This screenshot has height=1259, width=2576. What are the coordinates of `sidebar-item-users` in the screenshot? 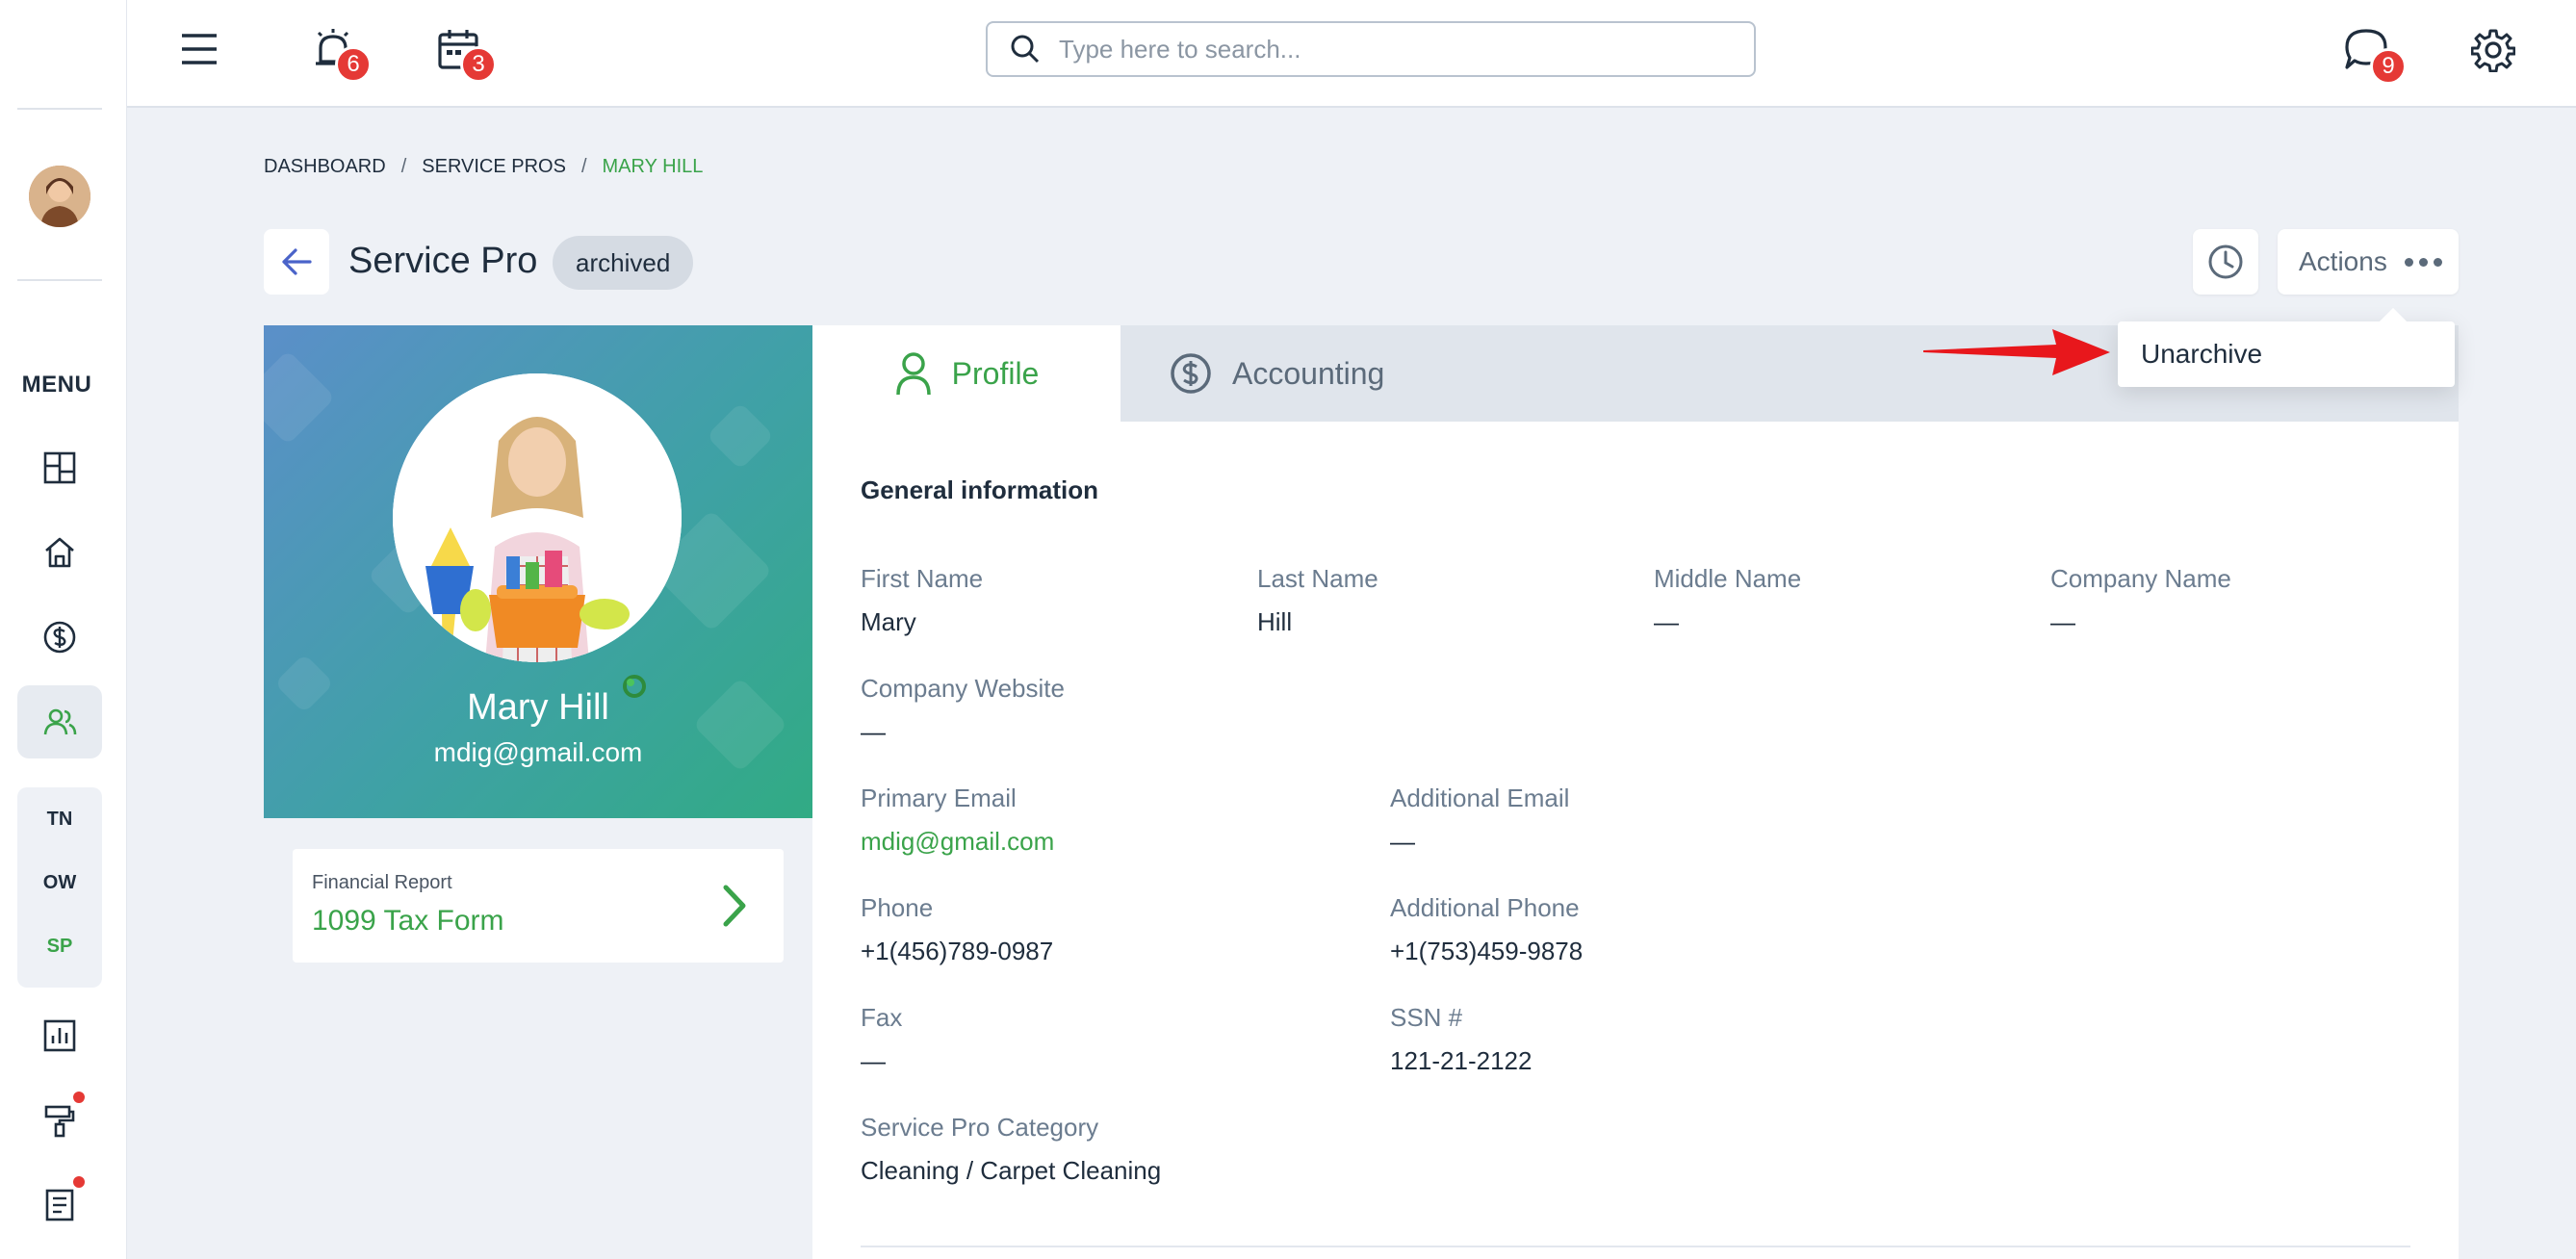 It's located at (60, 721).